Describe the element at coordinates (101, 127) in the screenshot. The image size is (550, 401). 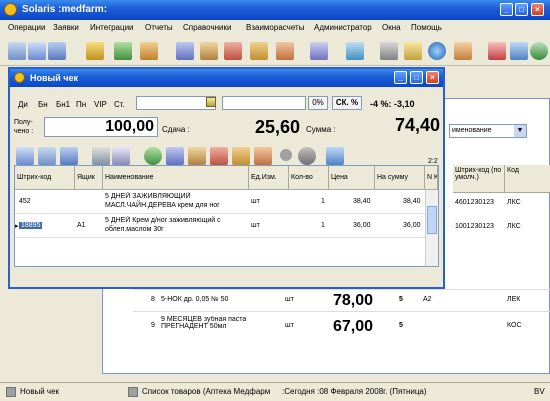
I see `received-input: 100,00` at that location.